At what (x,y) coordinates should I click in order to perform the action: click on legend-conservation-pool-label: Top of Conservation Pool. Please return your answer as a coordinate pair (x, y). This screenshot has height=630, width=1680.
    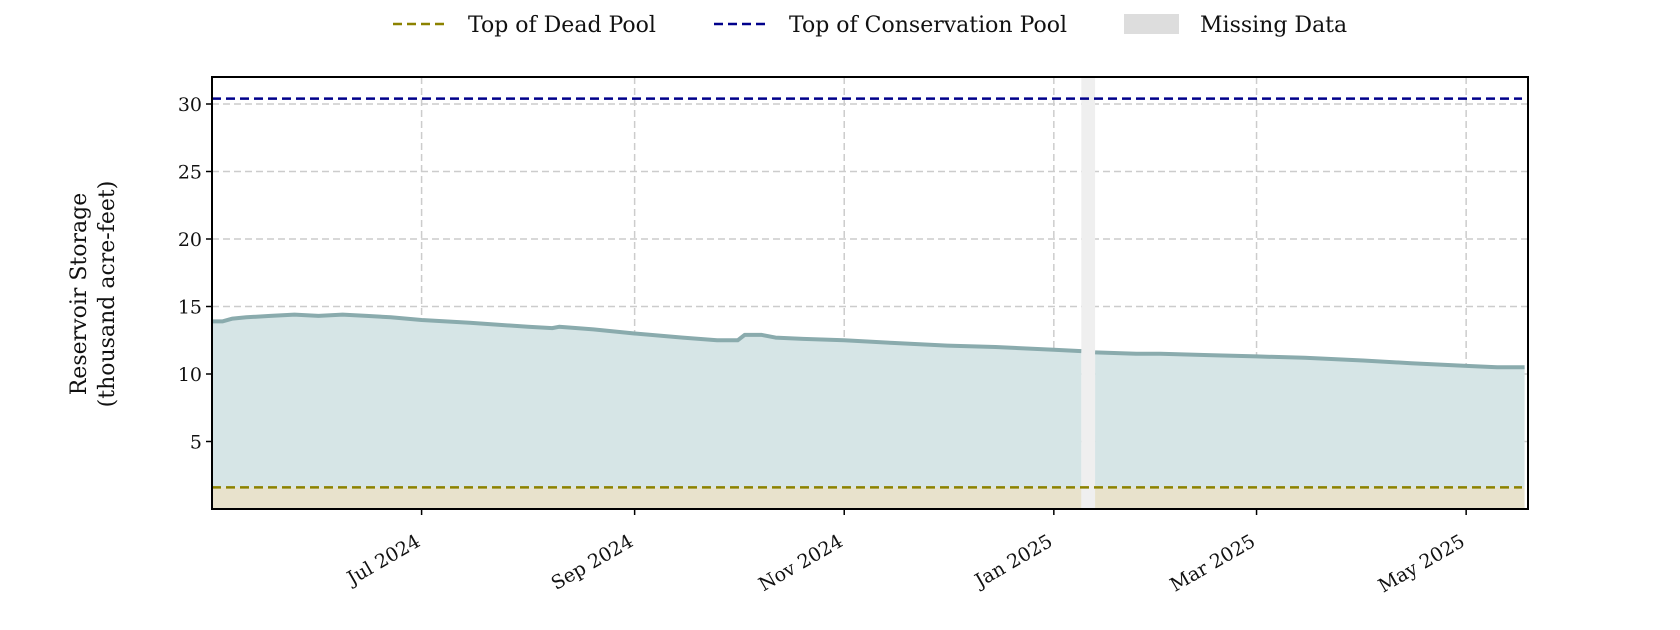
    Looking at the image, I should click on (928, 25).